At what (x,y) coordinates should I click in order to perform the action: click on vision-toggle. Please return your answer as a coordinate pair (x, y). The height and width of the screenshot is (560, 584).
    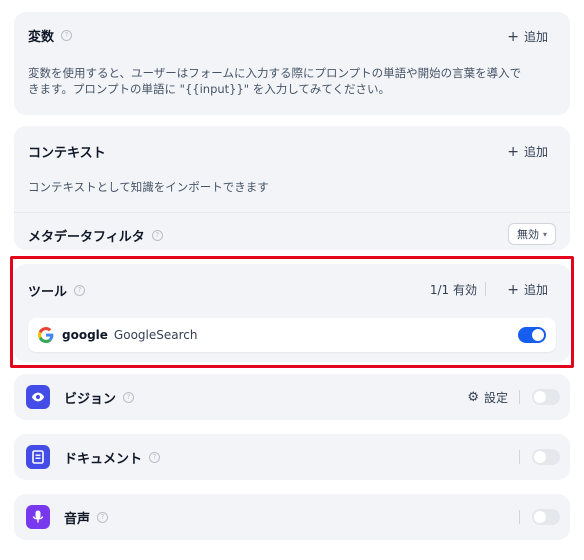
    Looking at the image, I should click on (546, 397).